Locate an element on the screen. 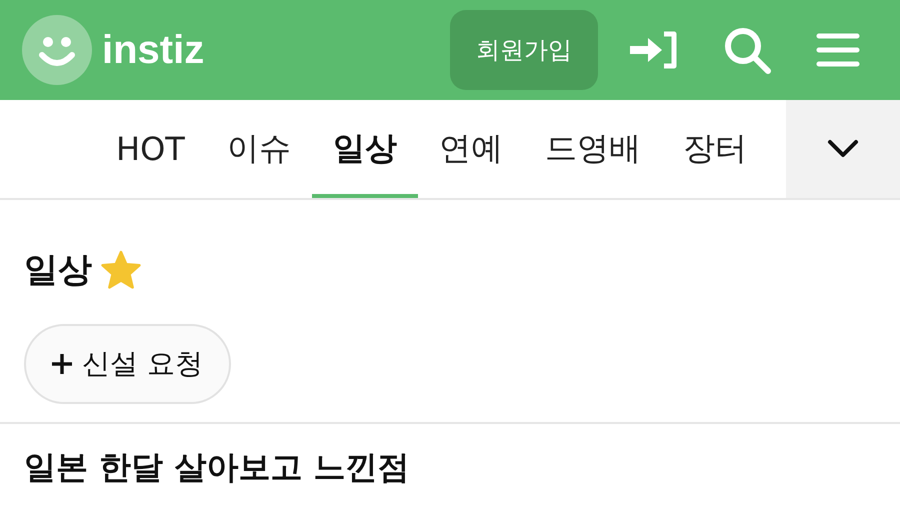 The image size is (900, 517). plus-icon is located at coordinates (62, 364).